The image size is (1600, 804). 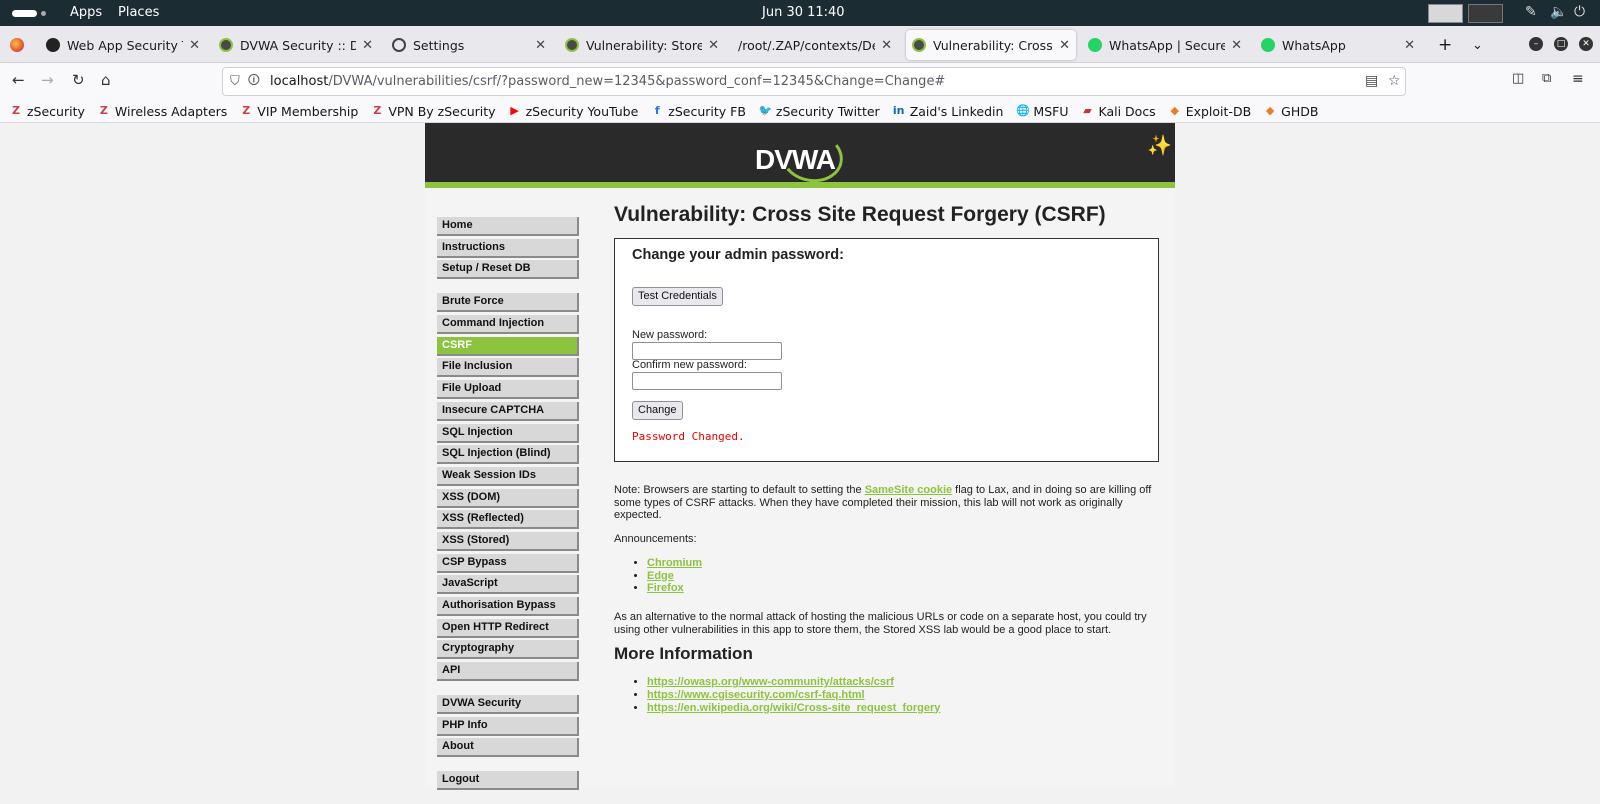 What do you see at coordinates (1291, 111) in the screenshot?
I see `bookmark-ghdb: ◆ GHDB` at bounding box center [1291, 111].